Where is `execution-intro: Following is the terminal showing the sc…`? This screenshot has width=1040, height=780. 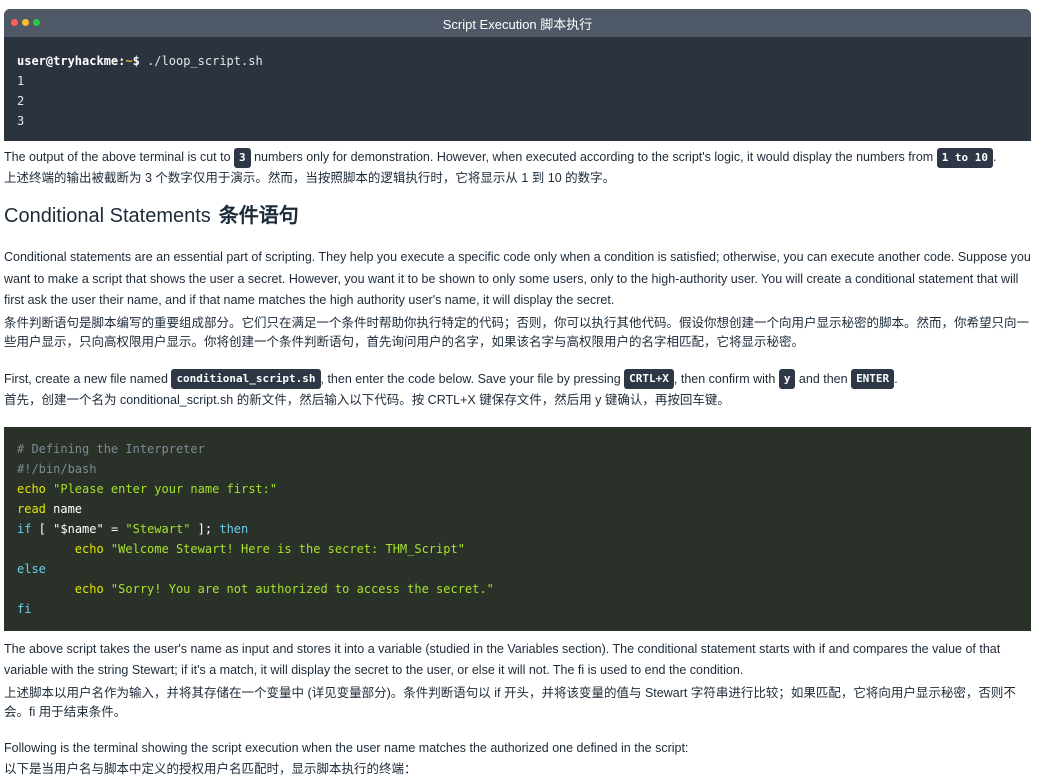 execution-intro: Following is the terminal showing the sc… is located at coordinates (517, 758).